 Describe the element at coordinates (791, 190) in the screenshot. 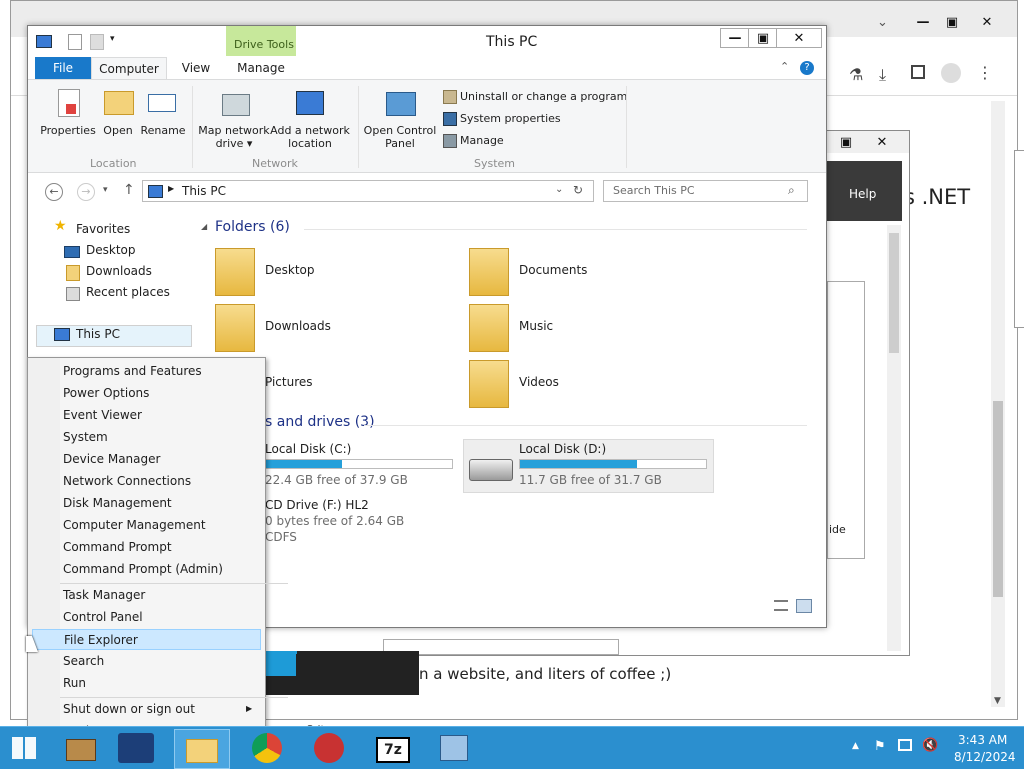

I see `search-icon: ⌕` at that location.